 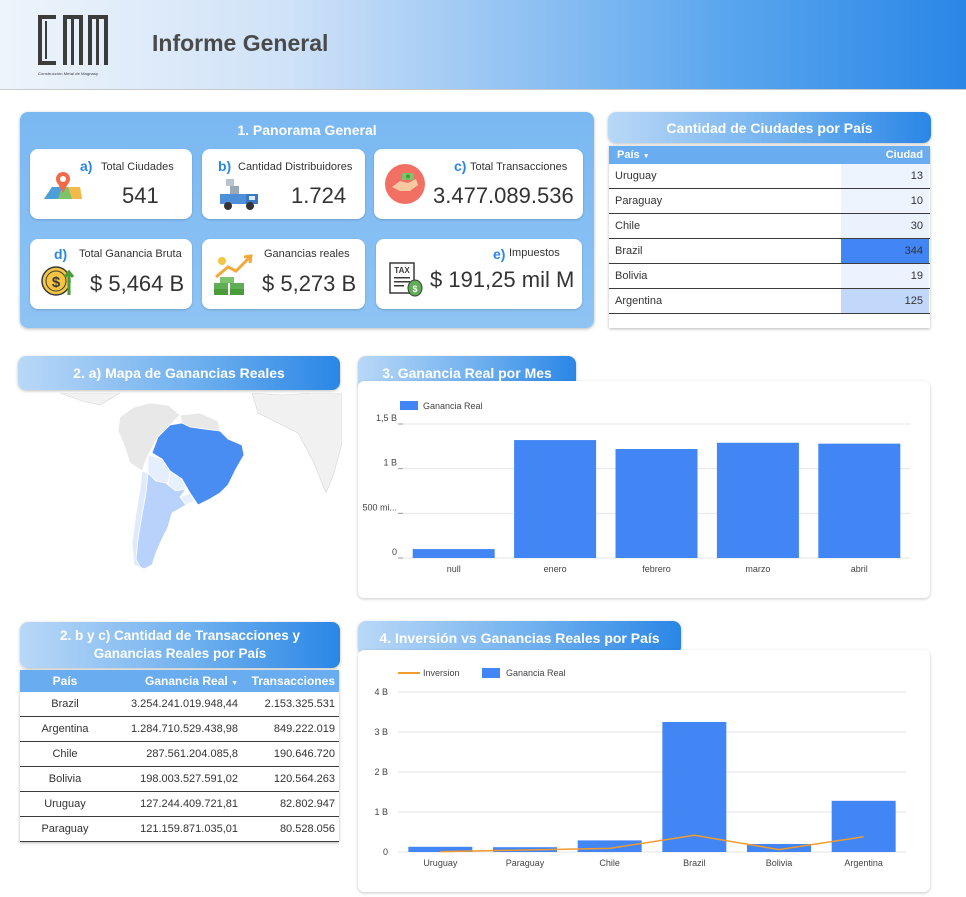 What do you see at coordinates (304, 754) in the screenshot?
I see `cell-transactions: 190.646.720` at bounding box center [304, 754].